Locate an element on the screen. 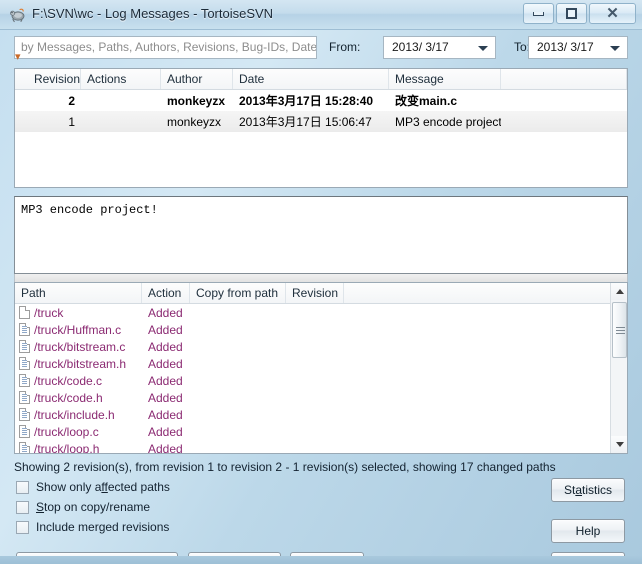 Image resolution: width=642 pixels, height=564 pixels. cell-path: /truck/loop.c is located at coordinates (78, 432).